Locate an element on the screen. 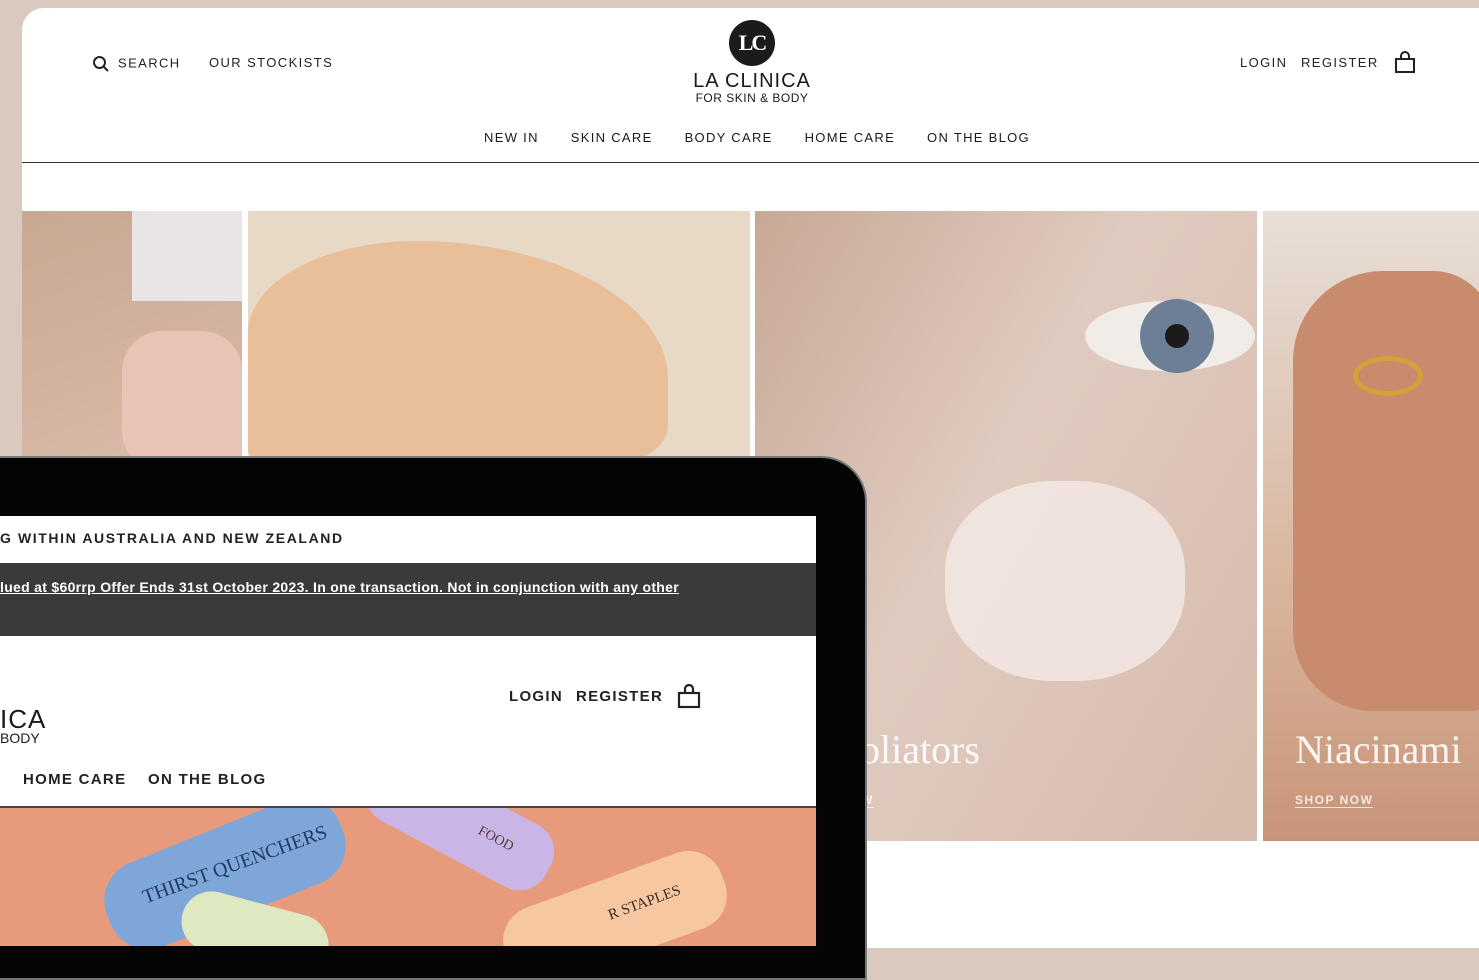 The width and height of the screenshot is (1479, 980). tablet-logo-tagline: BODY is located at coordinates (20, 738).